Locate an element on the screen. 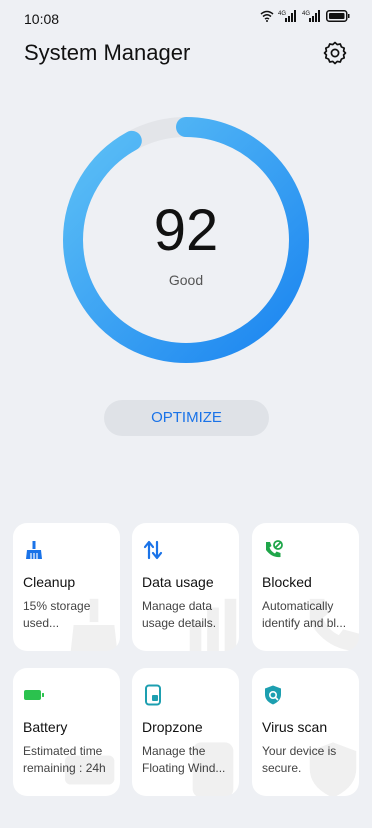 The width and height of the screenshot is (372, 828). wifi-icon is located at coordinates (267, 16).